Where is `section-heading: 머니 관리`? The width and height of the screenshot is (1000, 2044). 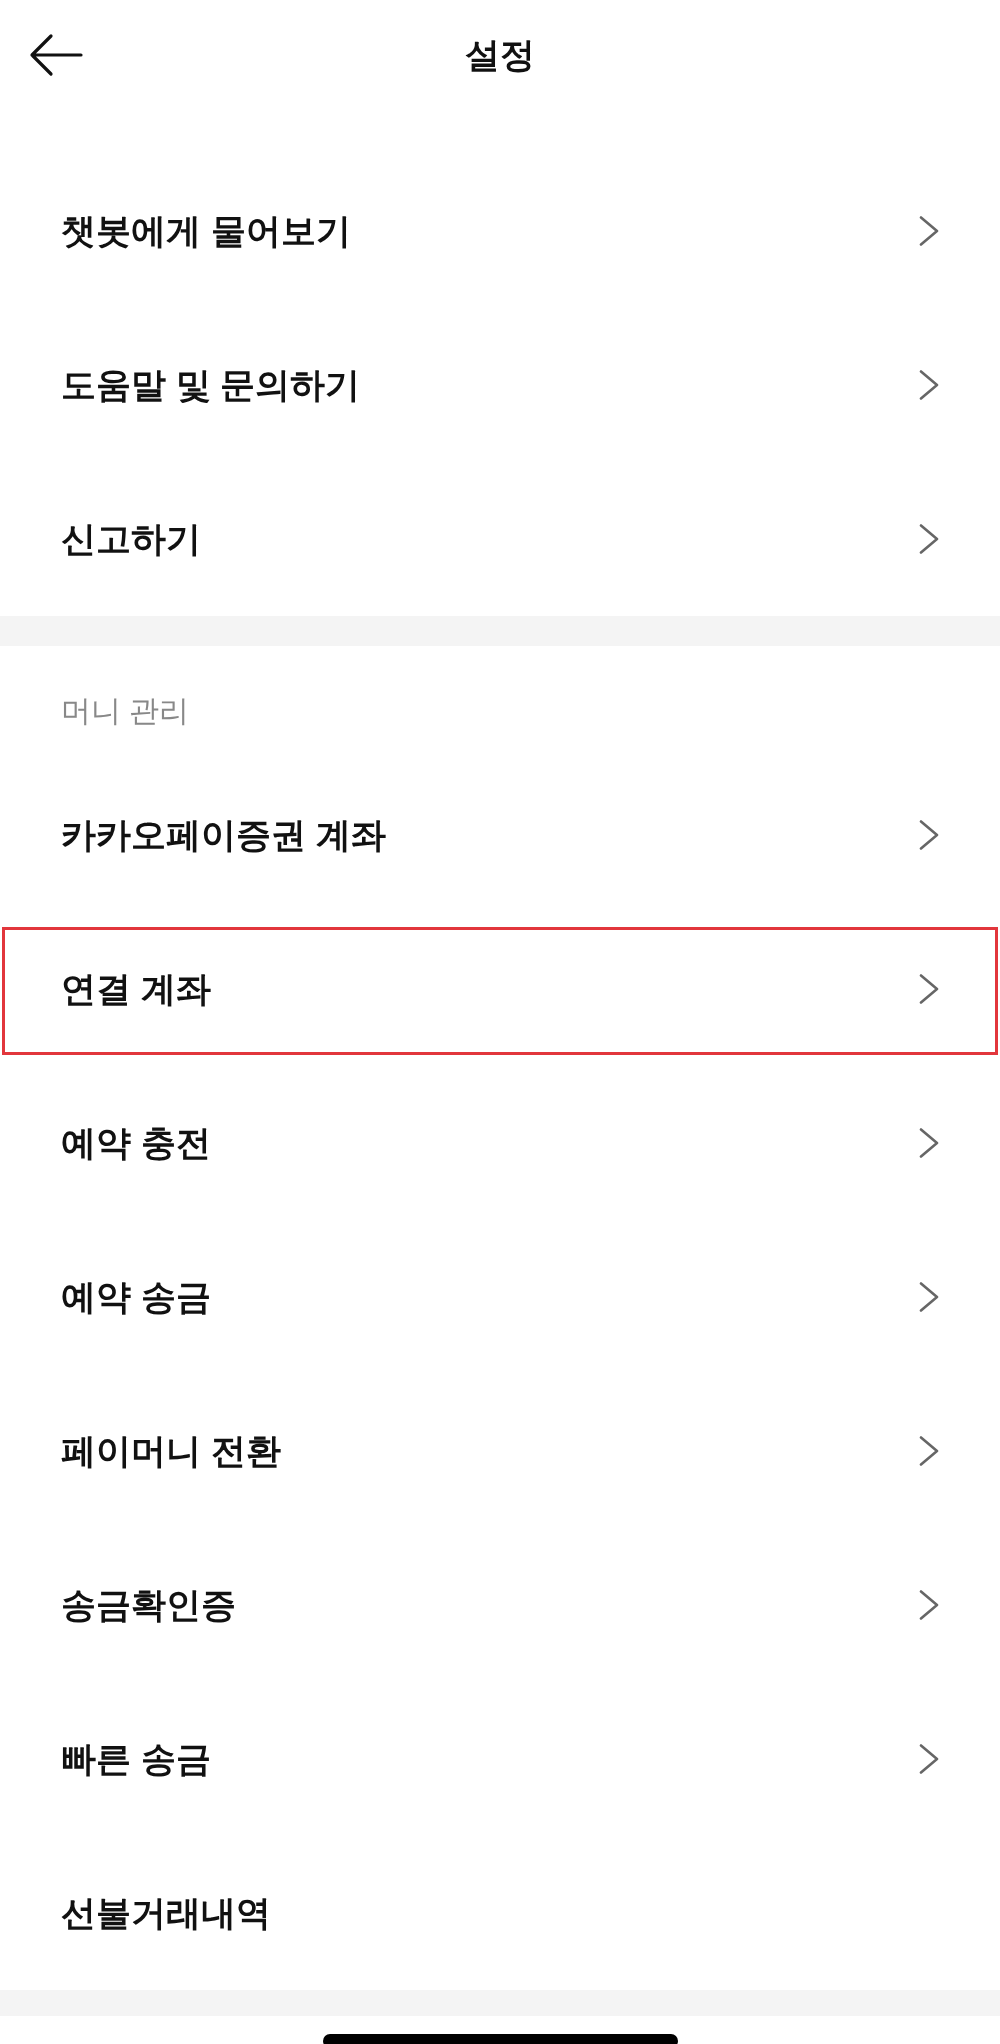
section-heading: 머니 관리 is located at coordinates (125, 710).